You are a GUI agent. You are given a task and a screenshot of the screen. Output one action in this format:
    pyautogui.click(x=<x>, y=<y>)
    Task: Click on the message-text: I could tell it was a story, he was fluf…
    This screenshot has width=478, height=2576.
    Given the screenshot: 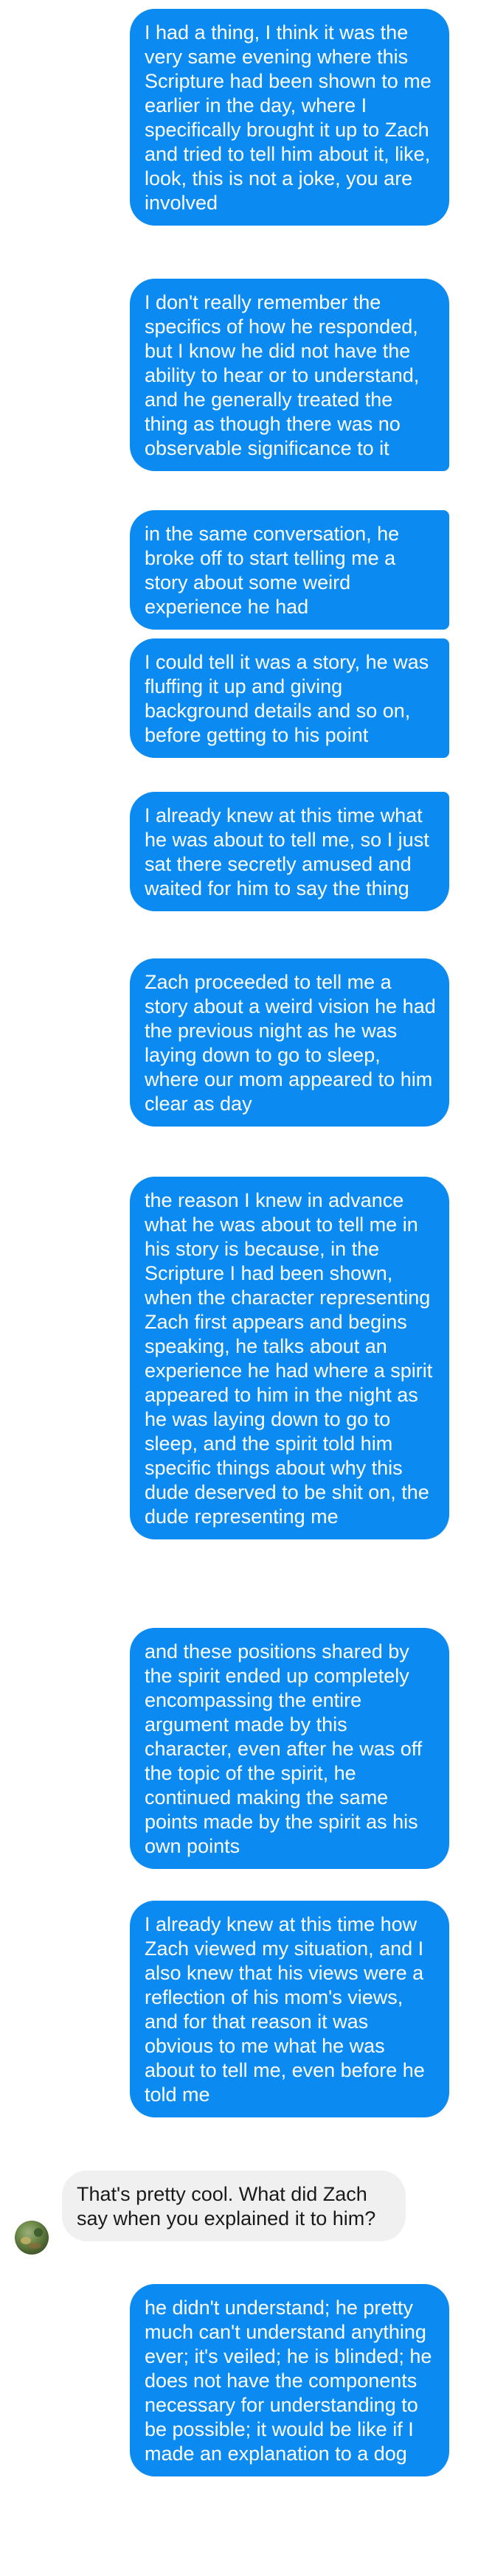 What is the action you would take?
    pyautogui.click(x=287, y=699)
    